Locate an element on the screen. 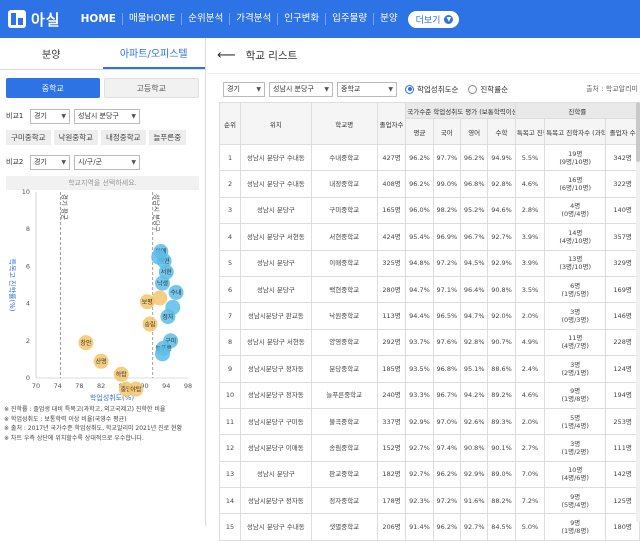  logo: 아실 is located at coordinates (34, 19).